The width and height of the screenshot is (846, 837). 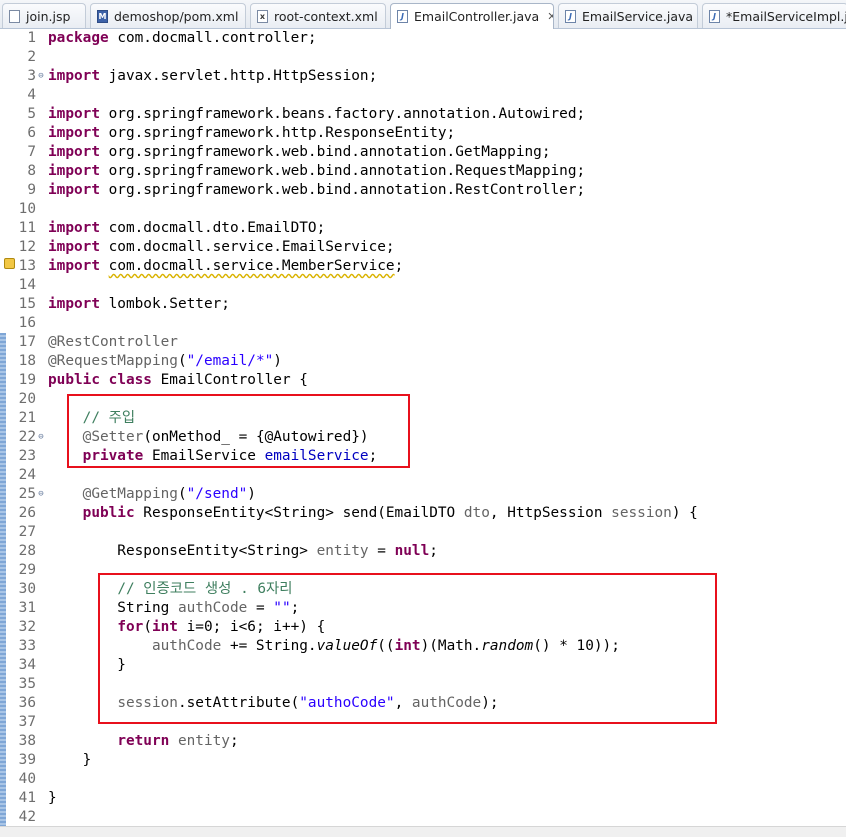 I want to click on tab-root-context-xml: x root-context.xml, so click(x=318, y=15).